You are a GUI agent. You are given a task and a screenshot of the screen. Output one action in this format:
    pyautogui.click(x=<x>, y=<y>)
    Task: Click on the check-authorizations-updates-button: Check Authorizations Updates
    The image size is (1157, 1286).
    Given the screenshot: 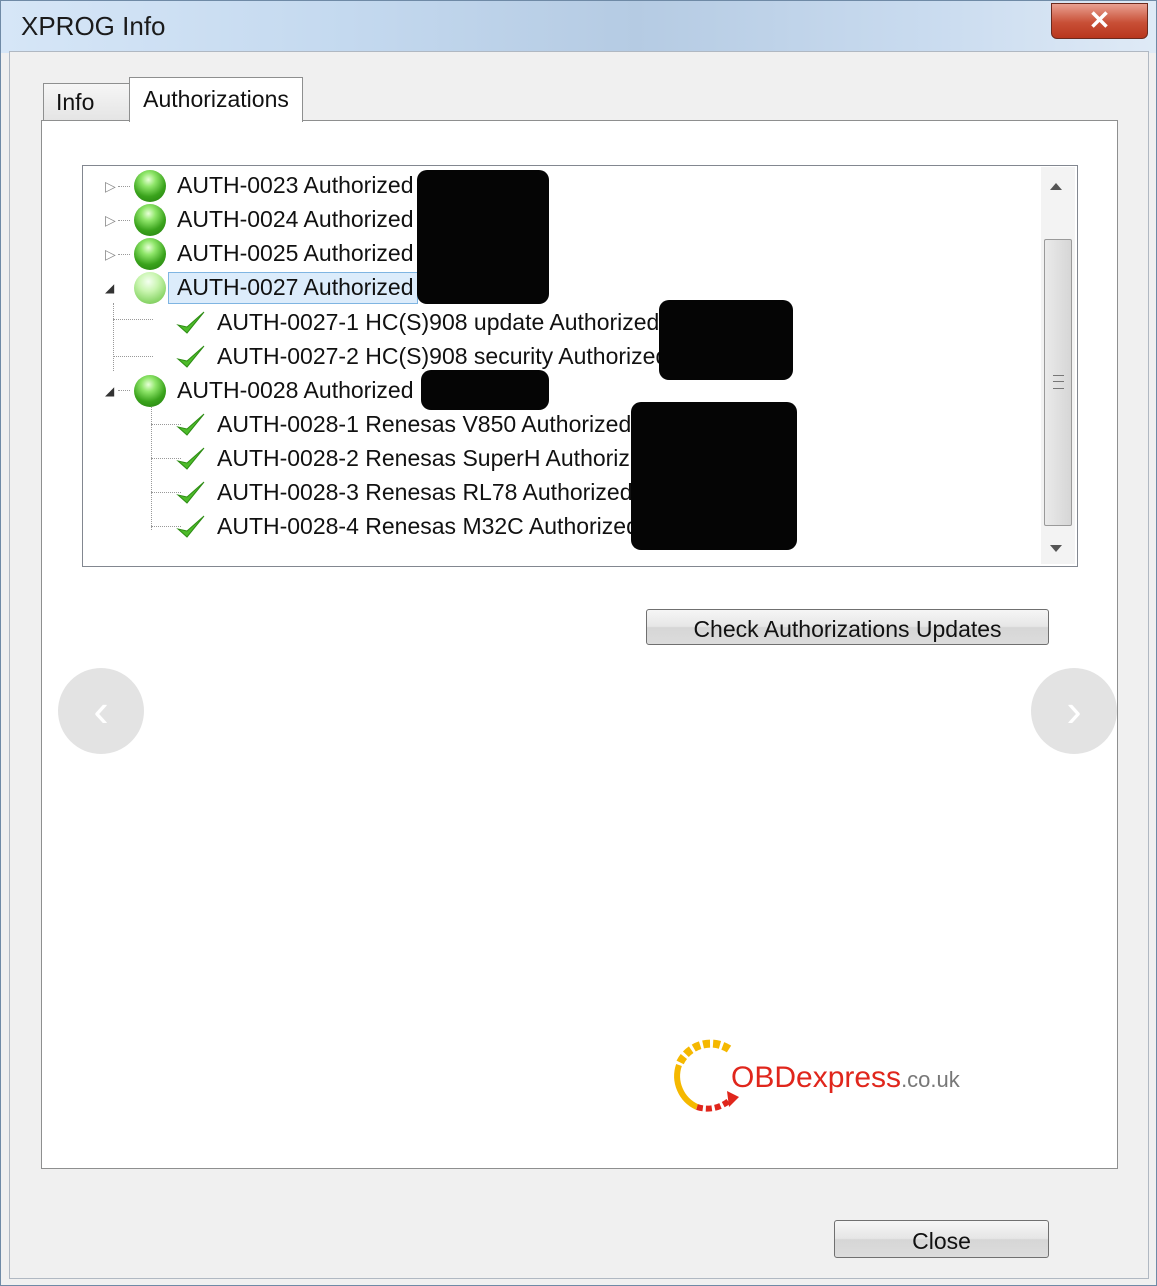 What is the action you would take?
    pyautogui.click(x=847, y=627)
    